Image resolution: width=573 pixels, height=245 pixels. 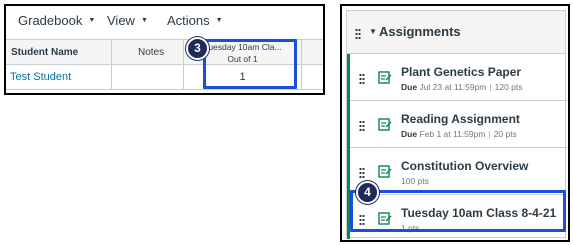 What do you see at coordinates (420, 31) in the screenshot?
I see `assignment-group-title: Assignments` at bounding box center [420, 31].